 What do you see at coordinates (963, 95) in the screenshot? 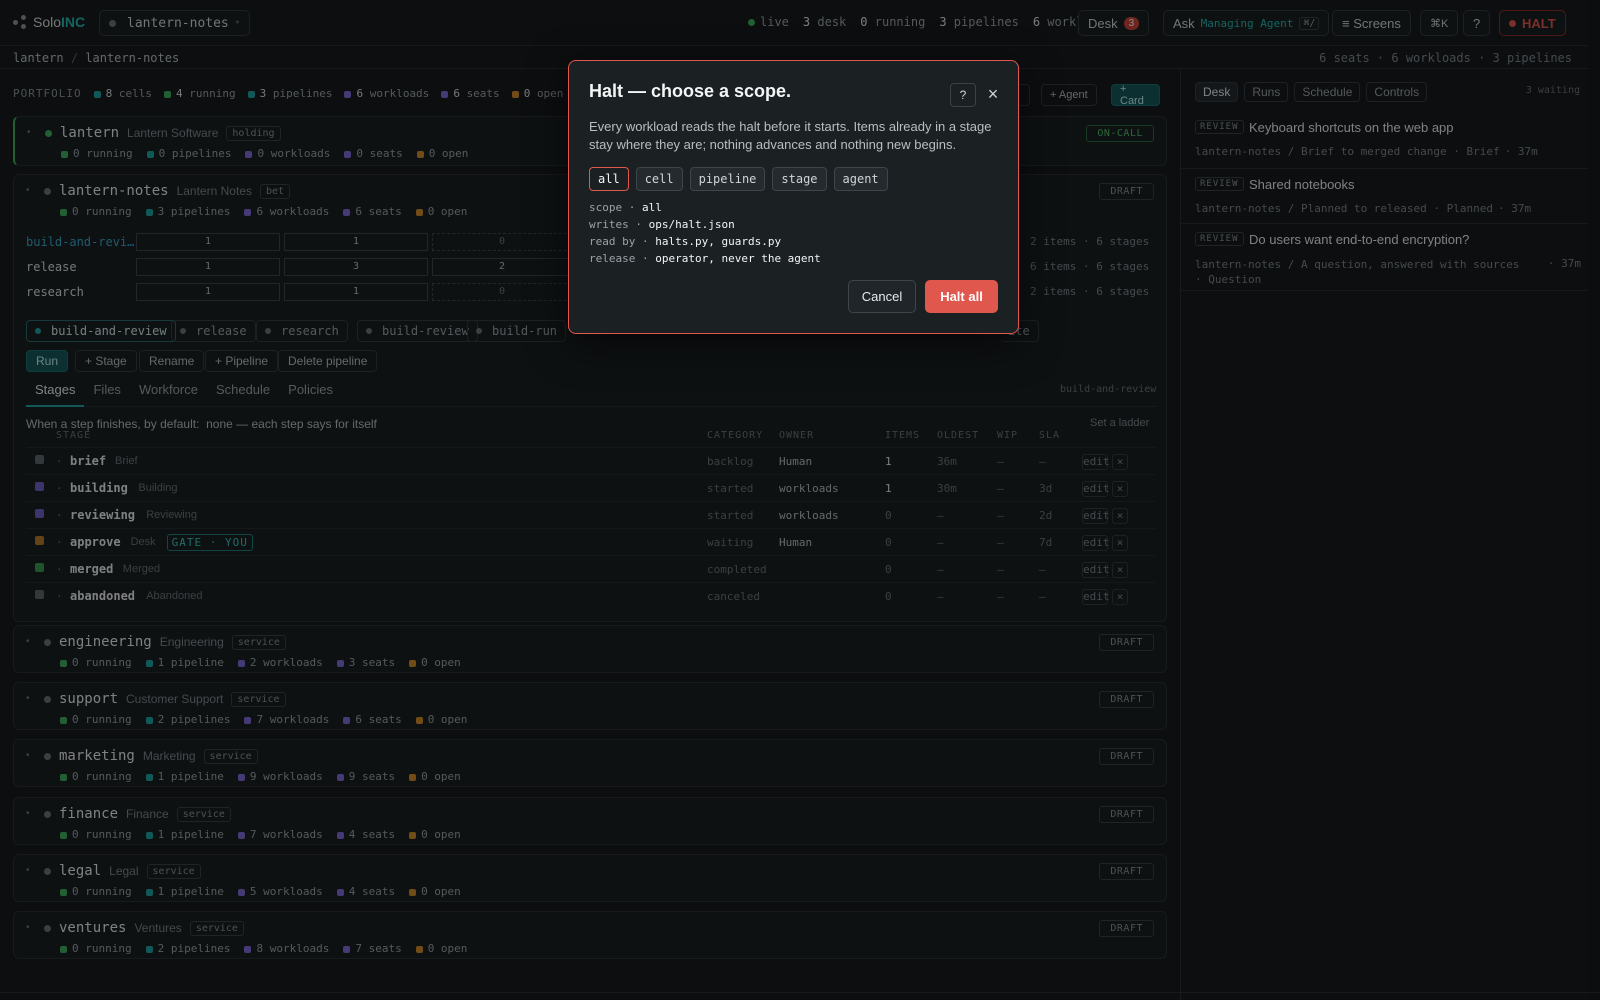
I see `modal-help-button: ?` at bounding box center [963, 95].